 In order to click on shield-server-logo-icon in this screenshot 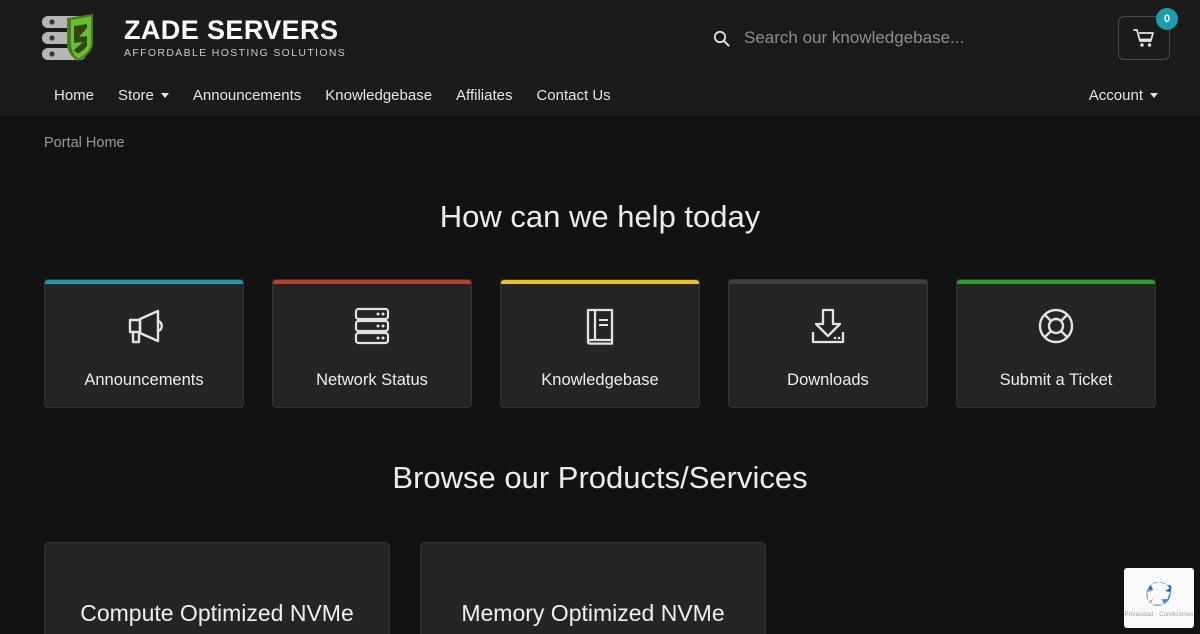, I will do `click(77, 38)`.